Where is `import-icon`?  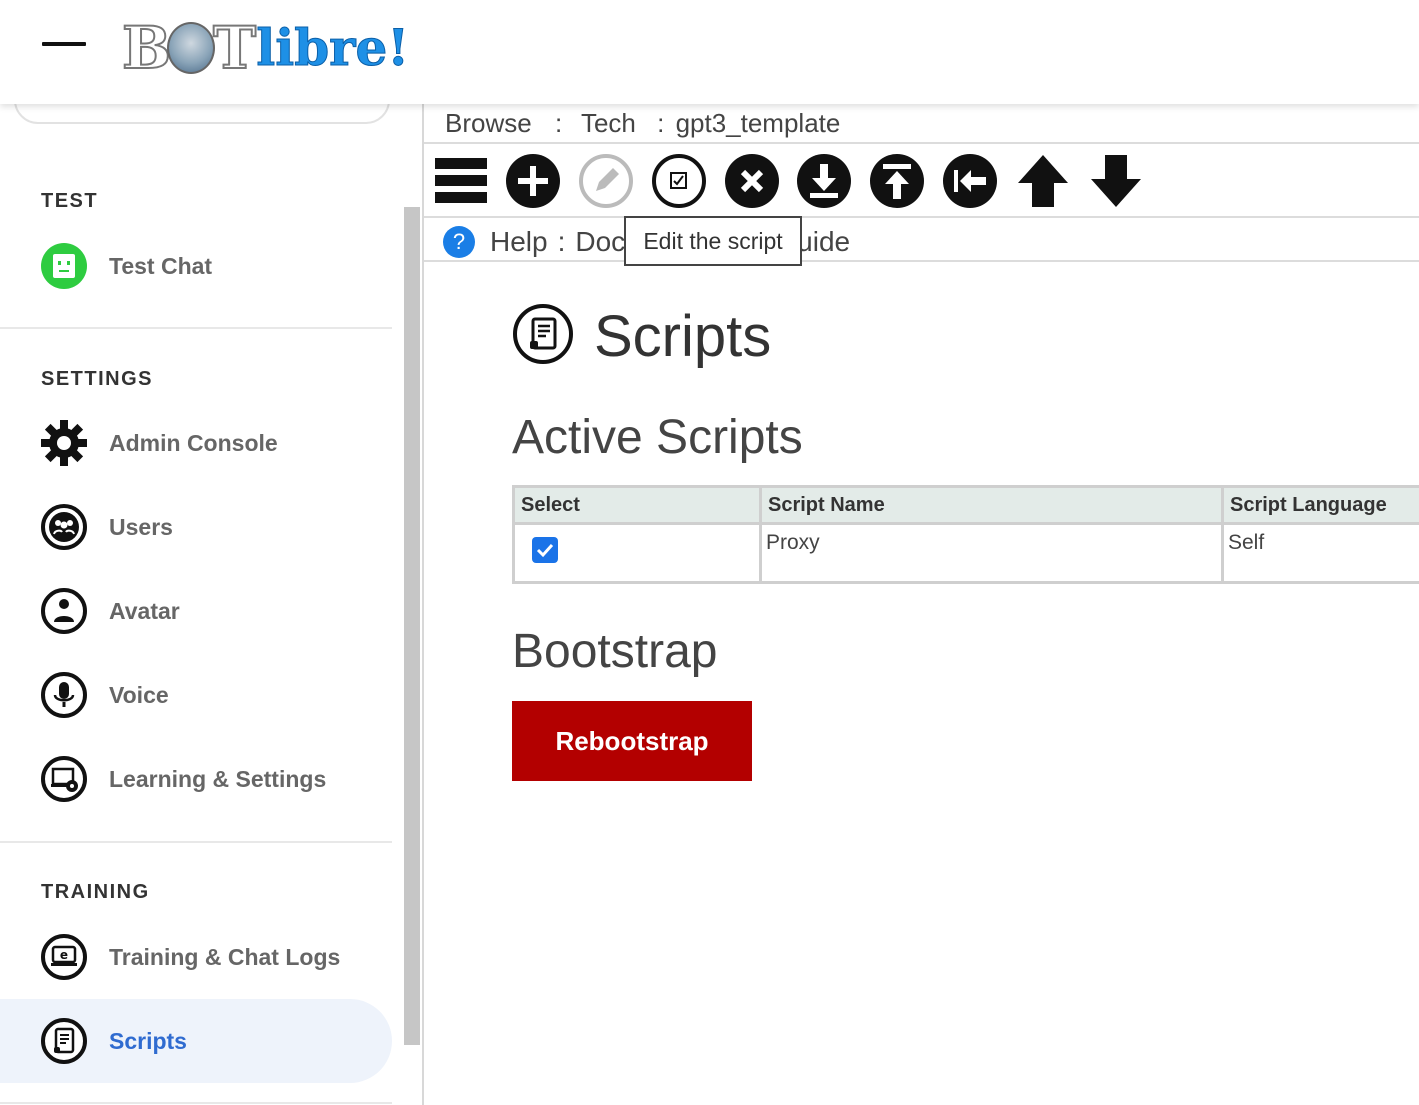 import-icon is located at coordinates (824, 181).